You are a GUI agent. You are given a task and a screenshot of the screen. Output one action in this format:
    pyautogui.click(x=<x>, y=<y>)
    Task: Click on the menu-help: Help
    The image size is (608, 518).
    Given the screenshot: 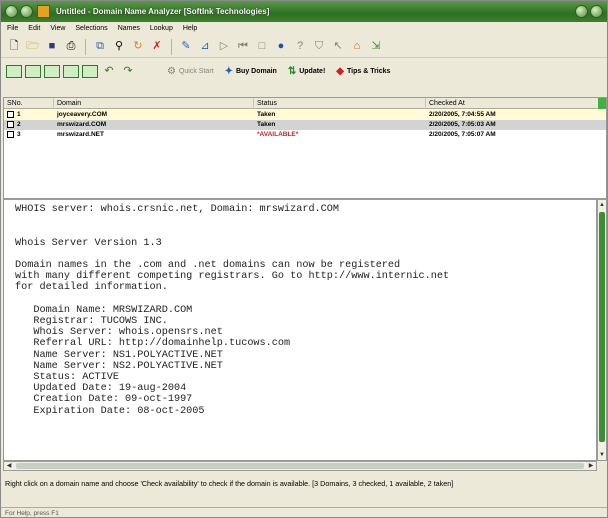 What is the action you would take?
    pyautogui.click(x=190, y=28)
    